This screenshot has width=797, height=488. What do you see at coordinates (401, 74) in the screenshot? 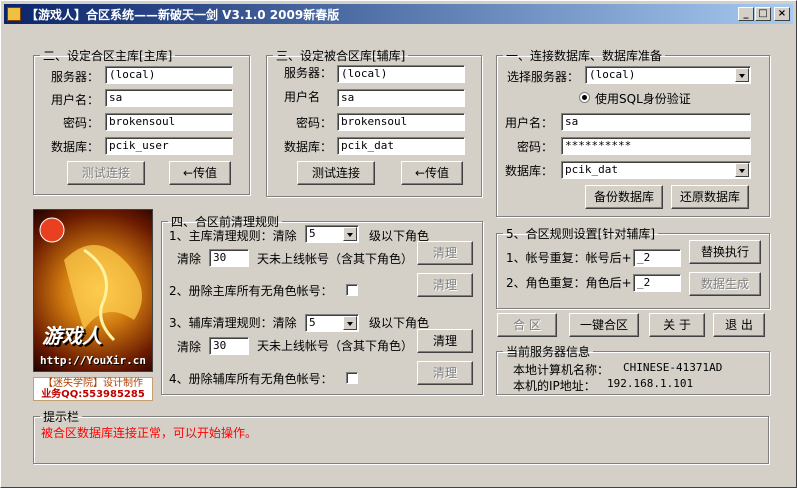
I see `aux-server-input: (local)` at bounding box center [401, 74].